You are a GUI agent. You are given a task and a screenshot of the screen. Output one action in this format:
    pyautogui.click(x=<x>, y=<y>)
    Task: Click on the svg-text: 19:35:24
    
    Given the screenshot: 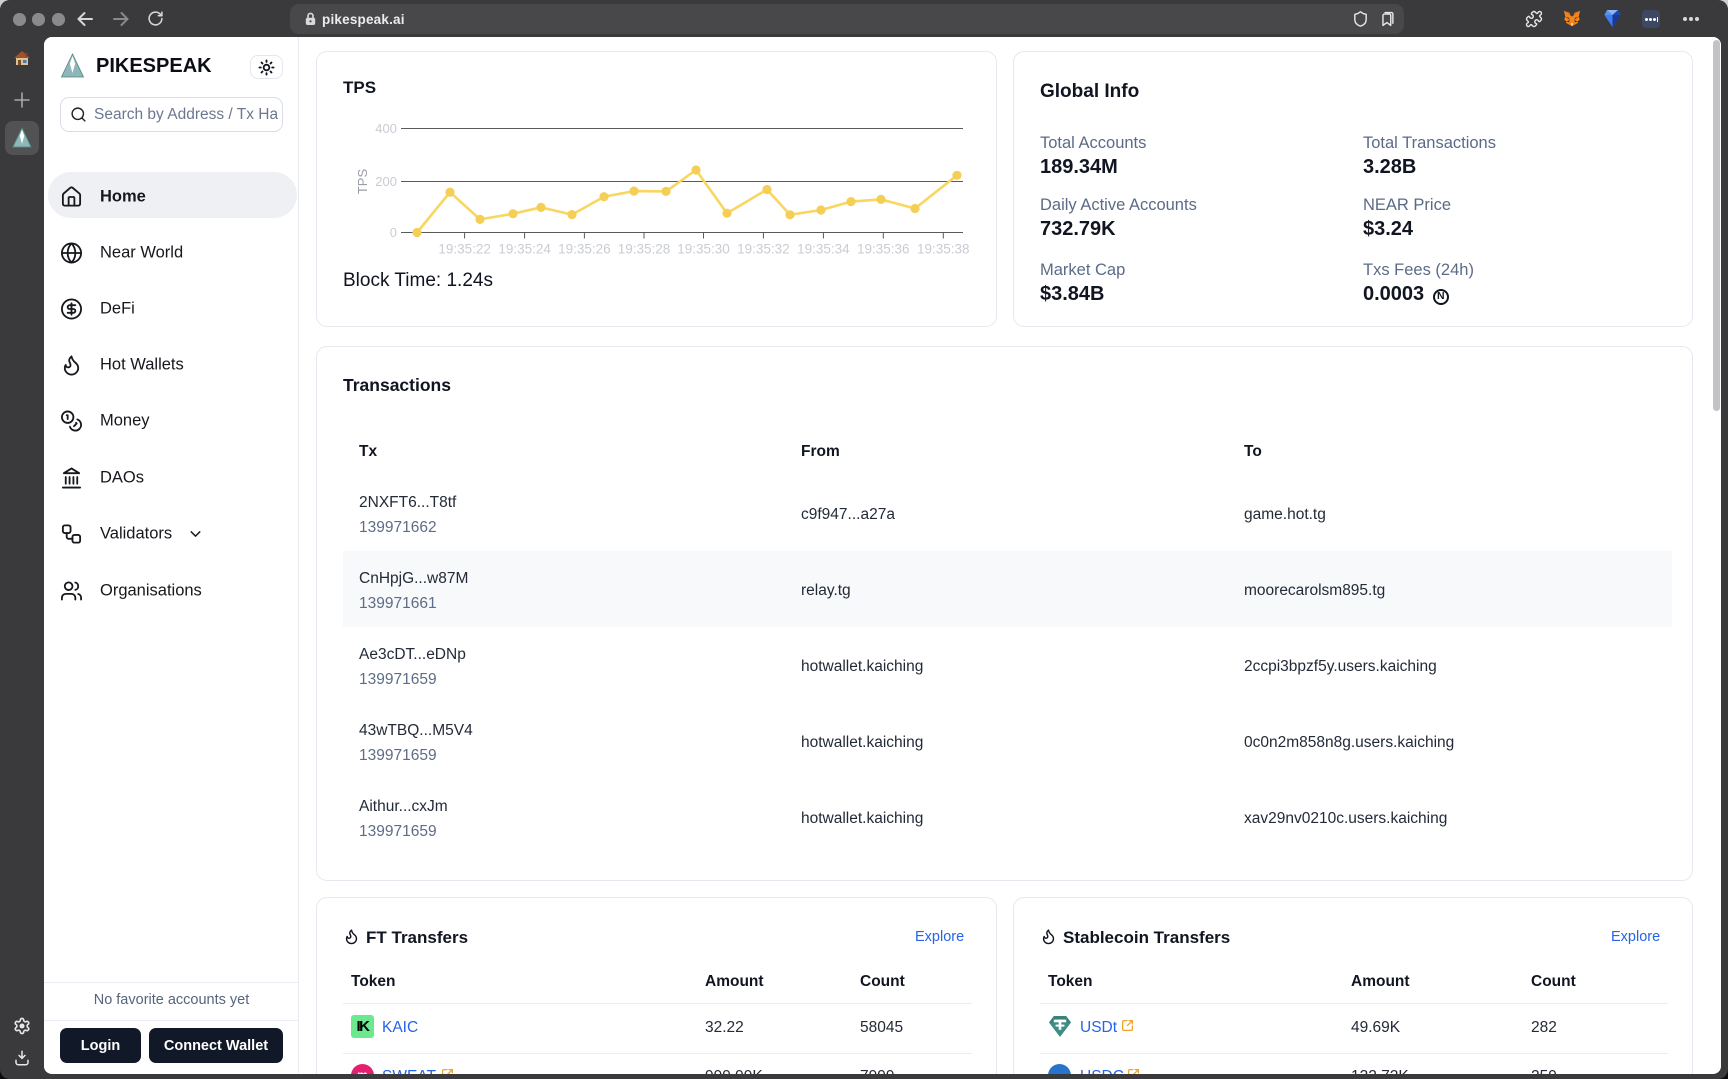 What is the action you would take?
    pyautogui.click(x=524, y=249)
    